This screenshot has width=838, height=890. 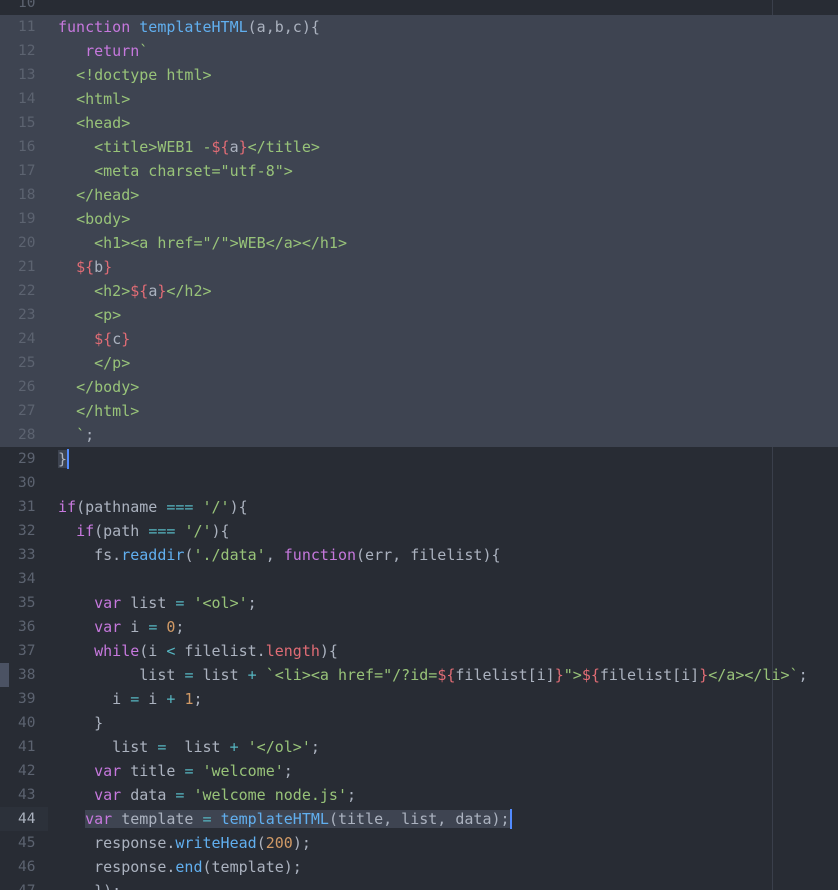 I want to click on code-line-10: 10, so click(x=419, y=7).